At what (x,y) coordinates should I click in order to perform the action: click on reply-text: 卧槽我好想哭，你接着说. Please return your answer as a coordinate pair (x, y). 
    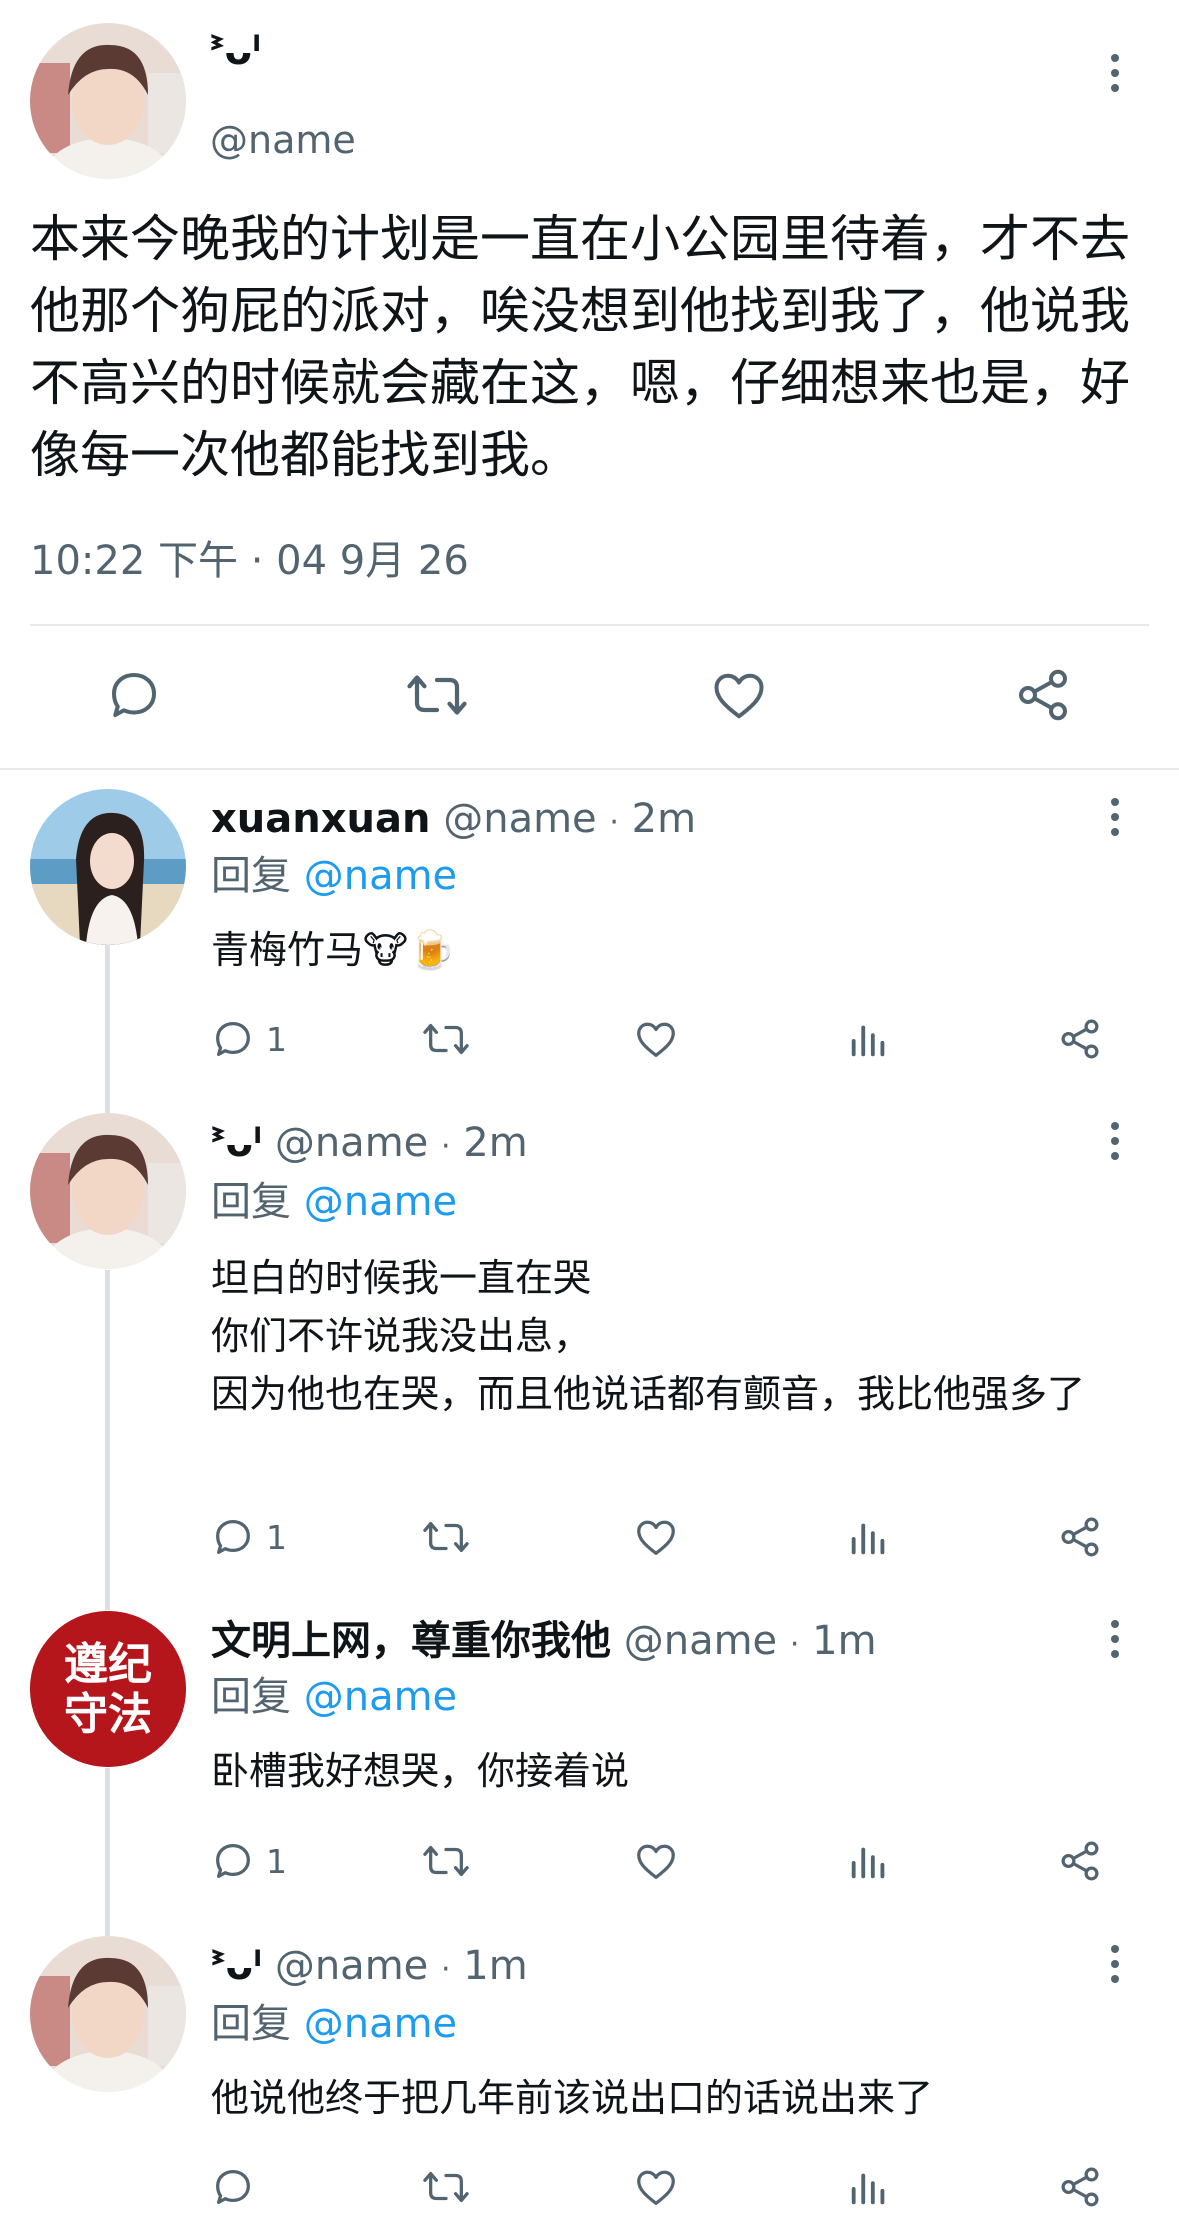
    Looking at the image, I should click on (420, 1771).